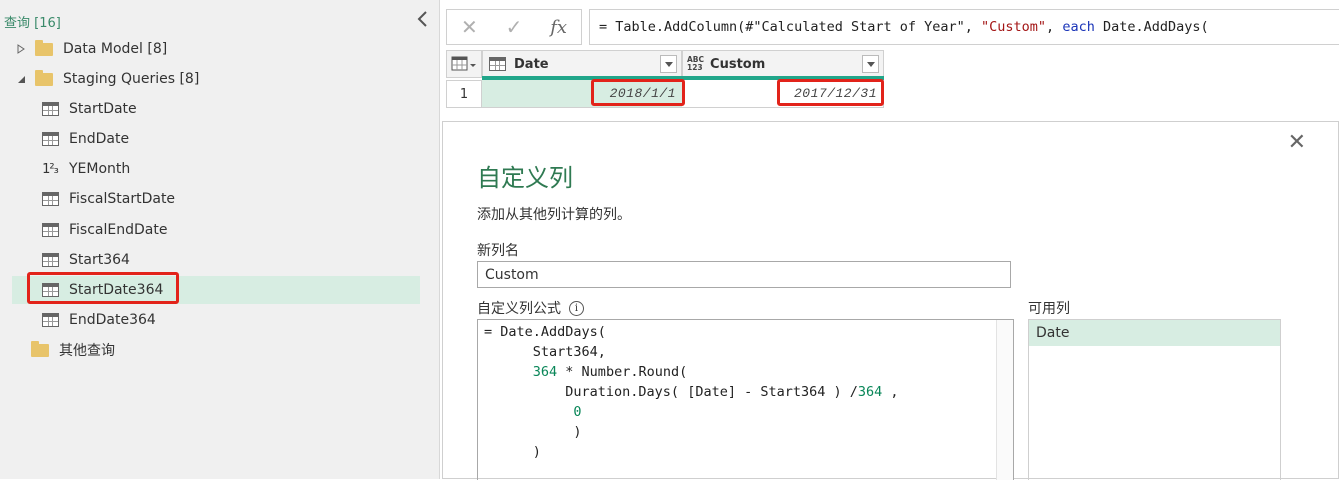  I want to click on query-item-startdate: StartDate, so click(88, 109).